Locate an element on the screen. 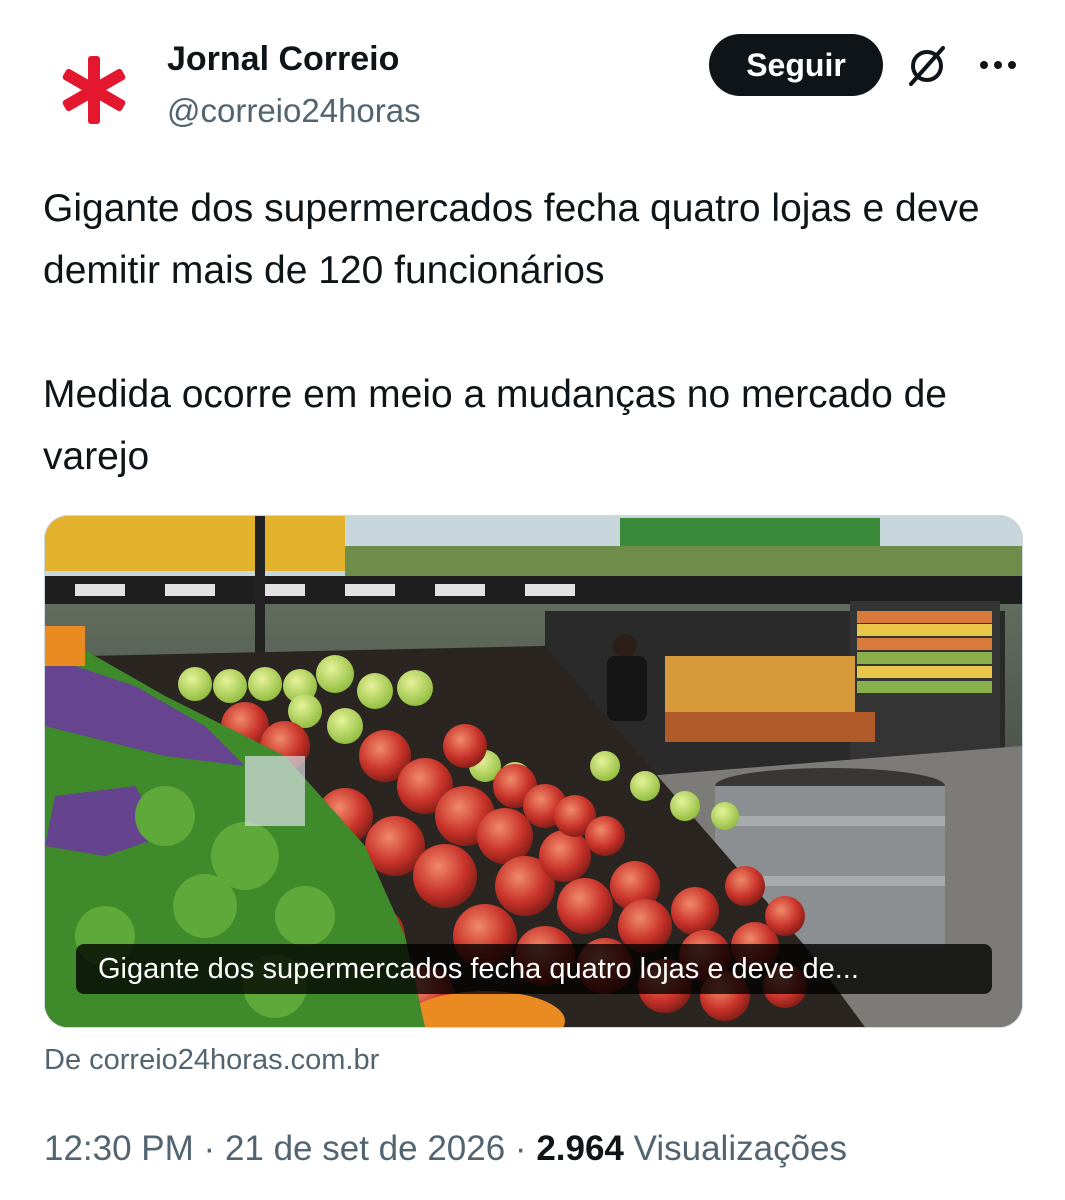 This screenshot has height=1200, width=1065. post-time: 12:30 PM is located at coordinates (119, 1148).